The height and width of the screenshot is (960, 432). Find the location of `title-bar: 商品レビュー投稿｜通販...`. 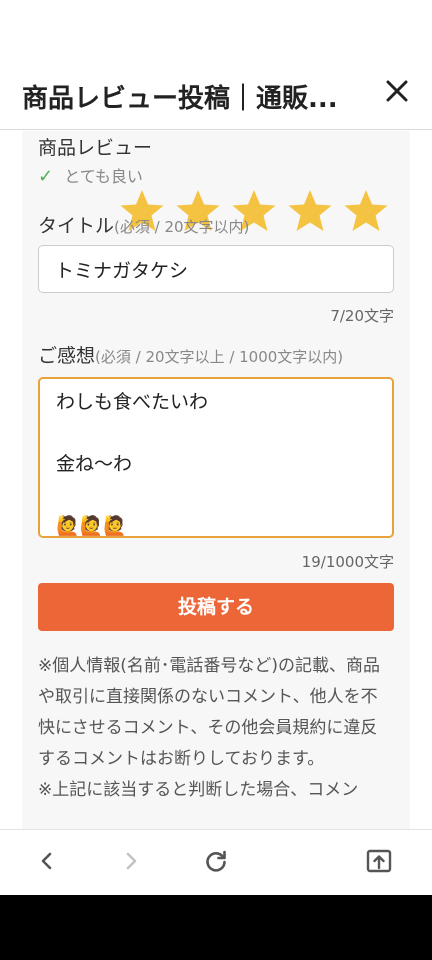

title-bar: 商品レビュー投稿｜通販... is located at coordinates (216, 95).